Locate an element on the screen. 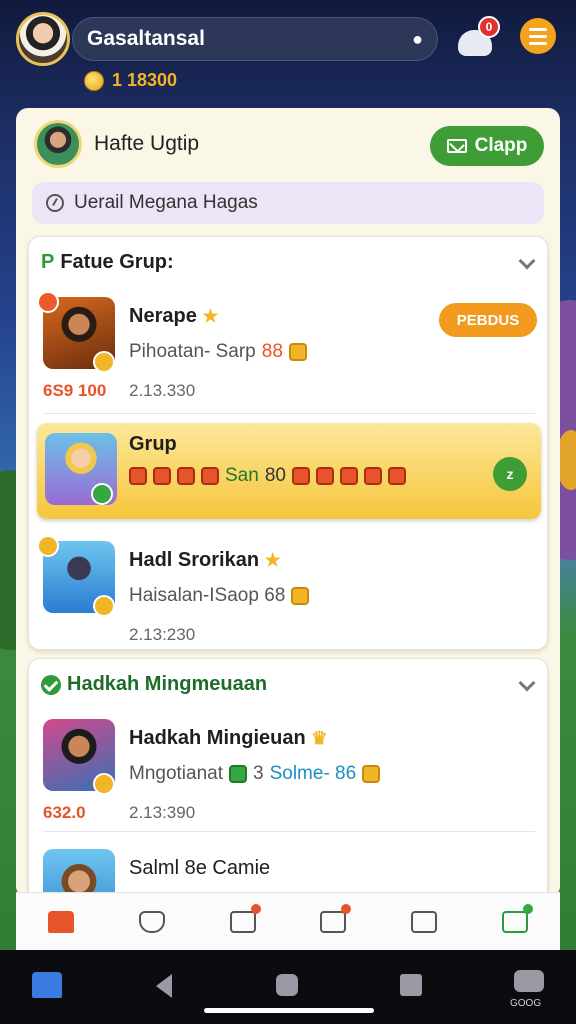  section-header: Hadkah Mingmeuaan is located at coordinates (154, 684).